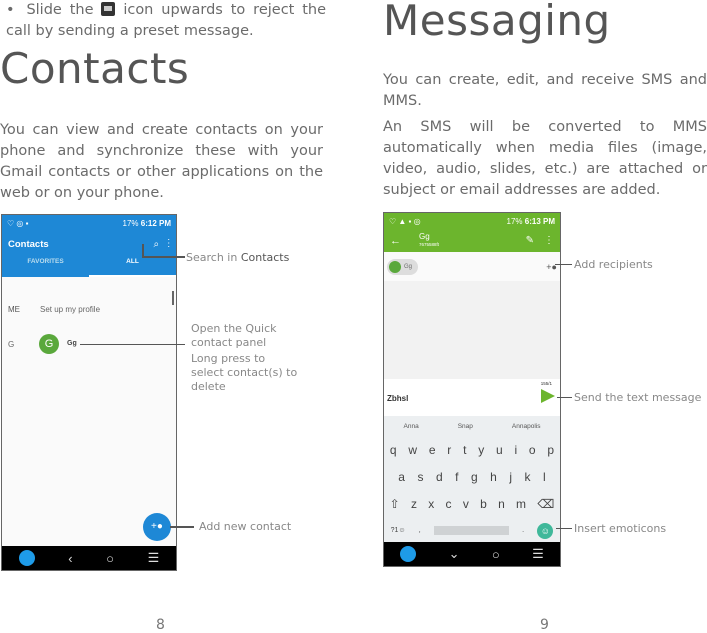 The height and width of the screenshot is (633, 707). What do you see at coordinates (108, 9) in the screenshot?
I see `message-icon` at bounding box center [108, 9].